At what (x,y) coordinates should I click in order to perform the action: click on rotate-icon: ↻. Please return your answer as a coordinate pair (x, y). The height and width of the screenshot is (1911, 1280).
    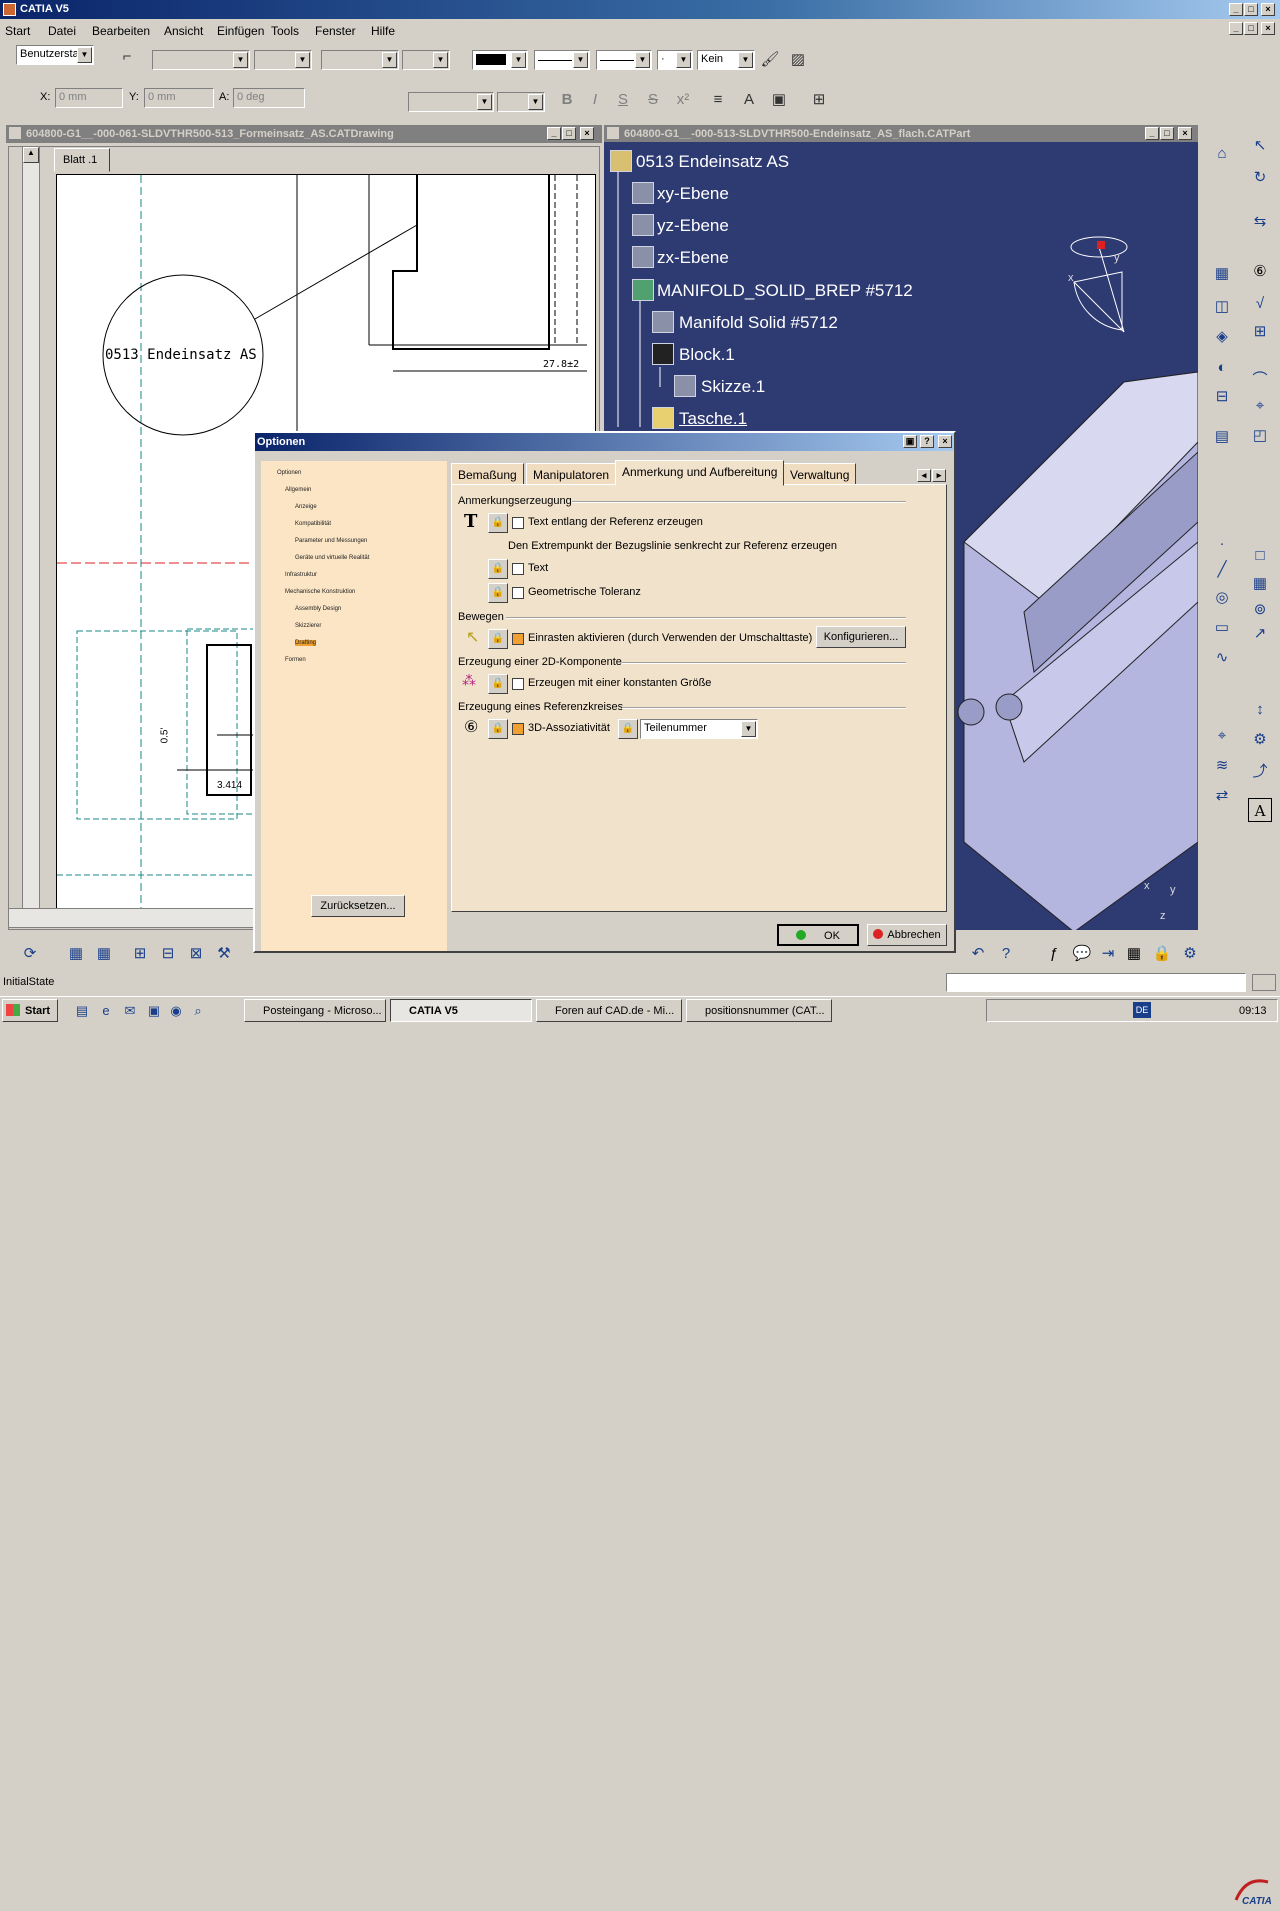
    Looking at the image, I should click on (1260, 178).